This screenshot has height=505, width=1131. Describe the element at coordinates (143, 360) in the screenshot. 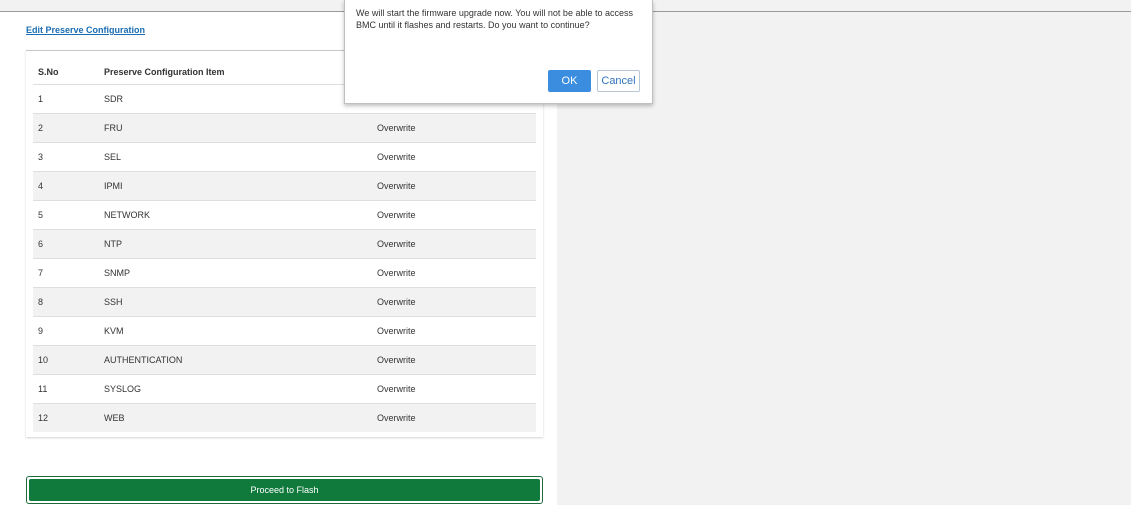

I see `cell-item: AUTHENTICATION` at that location.